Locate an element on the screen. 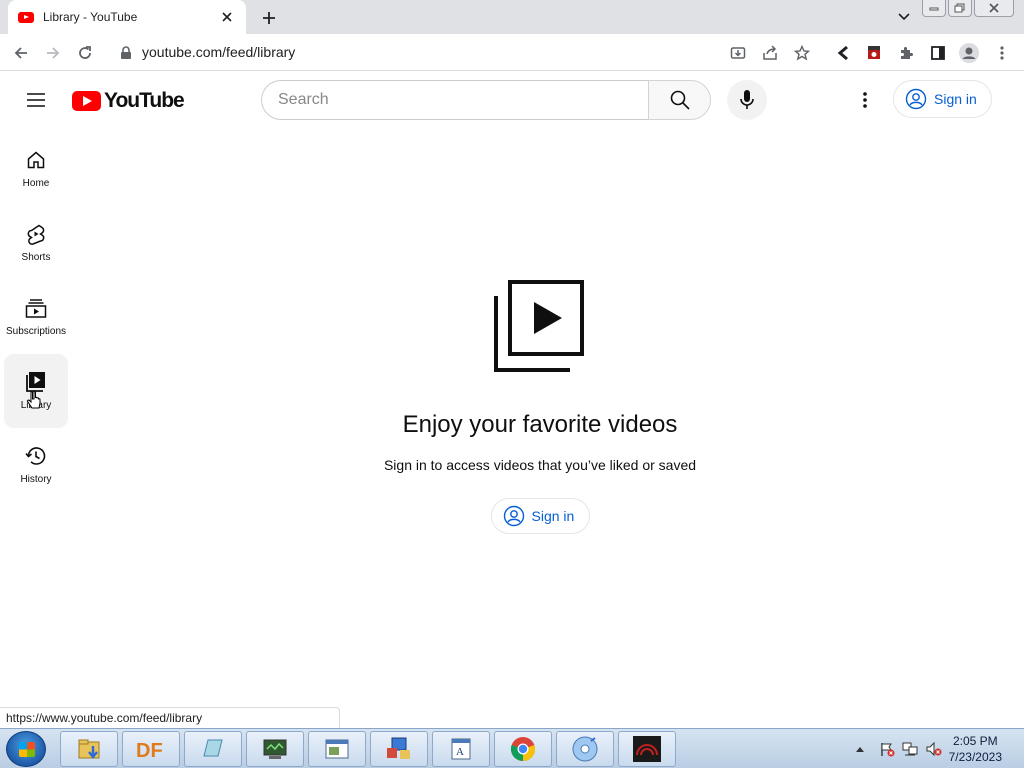 The height and width of the screenshot is (768, 1024). close-window-icon is located at coordinates (994, 8).